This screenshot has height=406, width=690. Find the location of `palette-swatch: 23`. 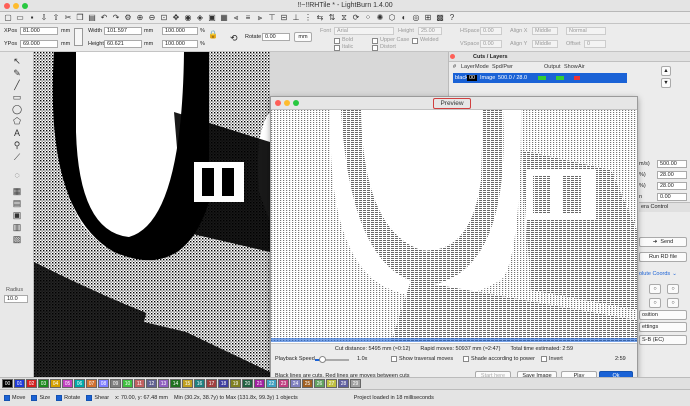

palette-swatch: 23 is located at coordinates (283, 383).